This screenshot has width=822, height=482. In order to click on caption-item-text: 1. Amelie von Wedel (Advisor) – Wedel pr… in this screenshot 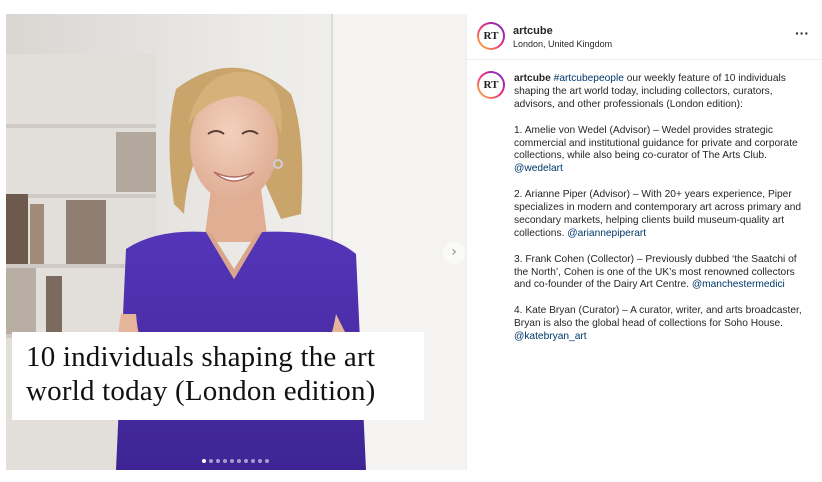, I will do `click(656, 143)`.